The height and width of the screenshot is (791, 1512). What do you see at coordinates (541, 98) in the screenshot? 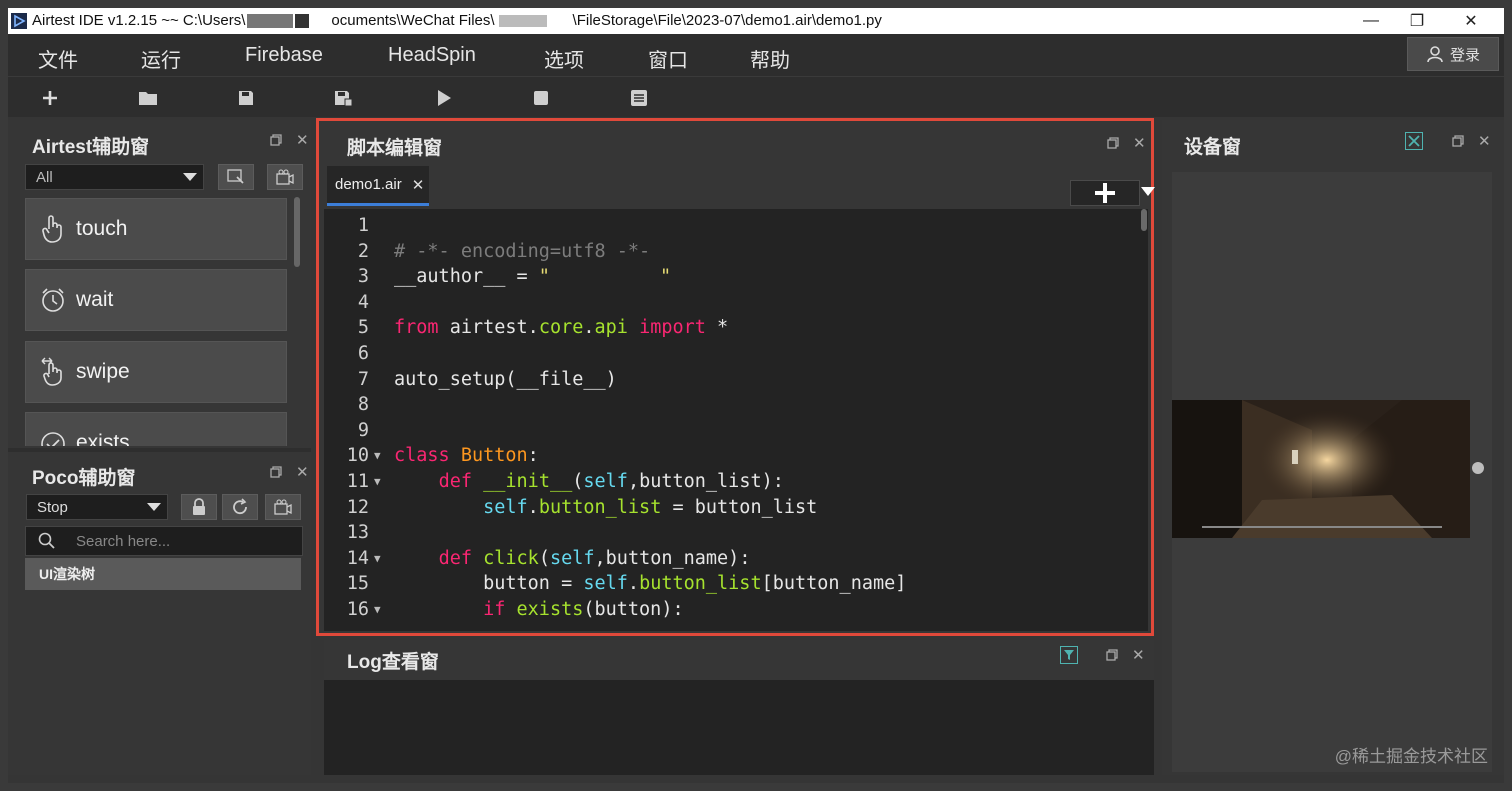
I see `stop-icon` at bounding box center [541, 98].